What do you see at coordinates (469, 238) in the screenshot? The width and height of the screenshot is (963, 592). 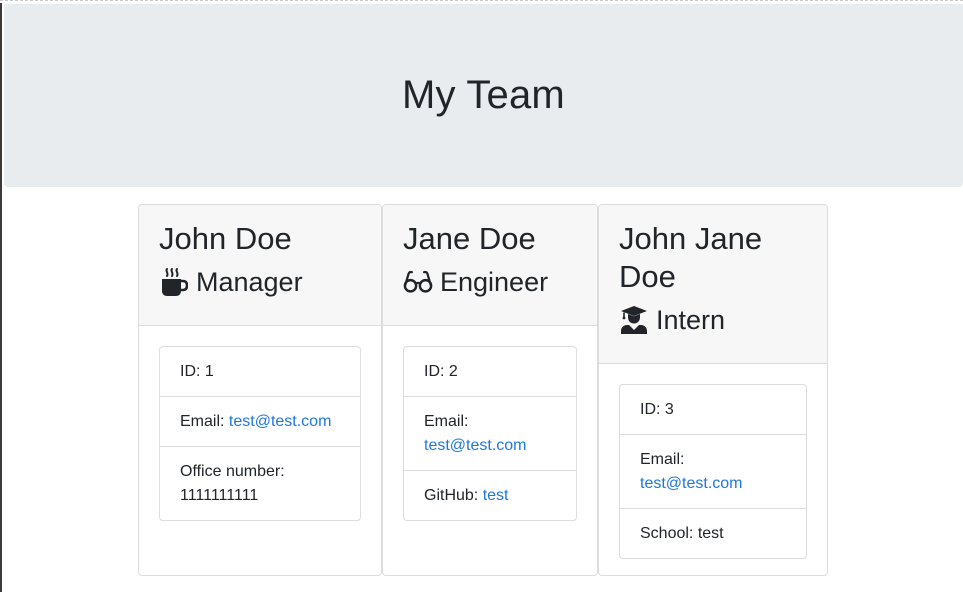 I see `employee-name: Jane Doe` at bounding box center [469, 238].